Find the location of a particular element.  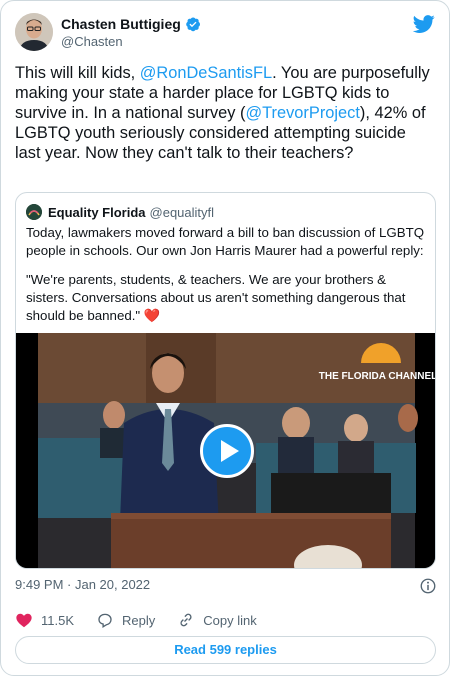

author-name: Chasten Buttigieg is located at coordinates (121, 24).